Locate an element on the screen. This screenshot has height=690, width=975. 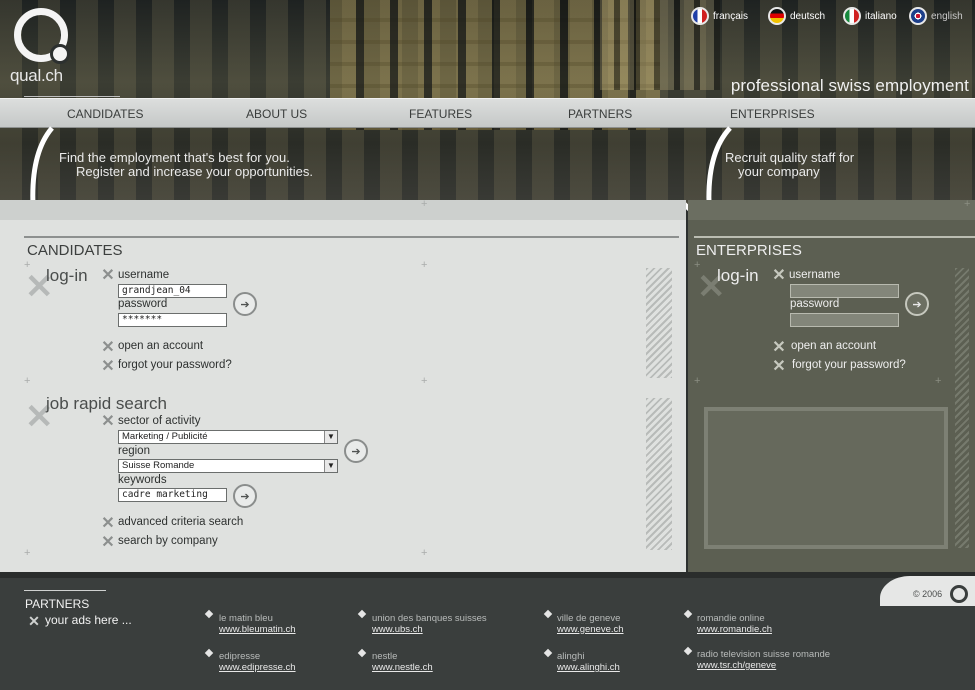
region-select: Suisse Romande ▼ is located at coordinates (228, 466).